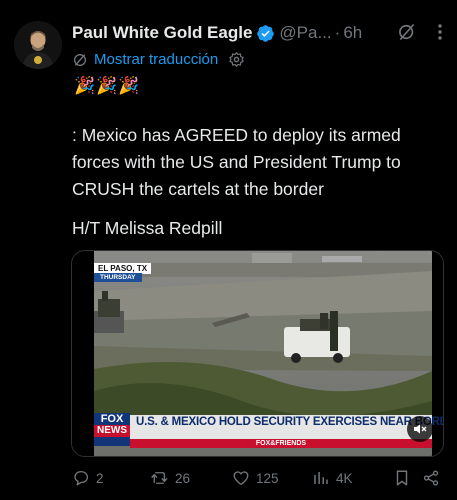  Describe the element at coordinates (420, 32) in the screenshot. I see `header-actions` at that location.